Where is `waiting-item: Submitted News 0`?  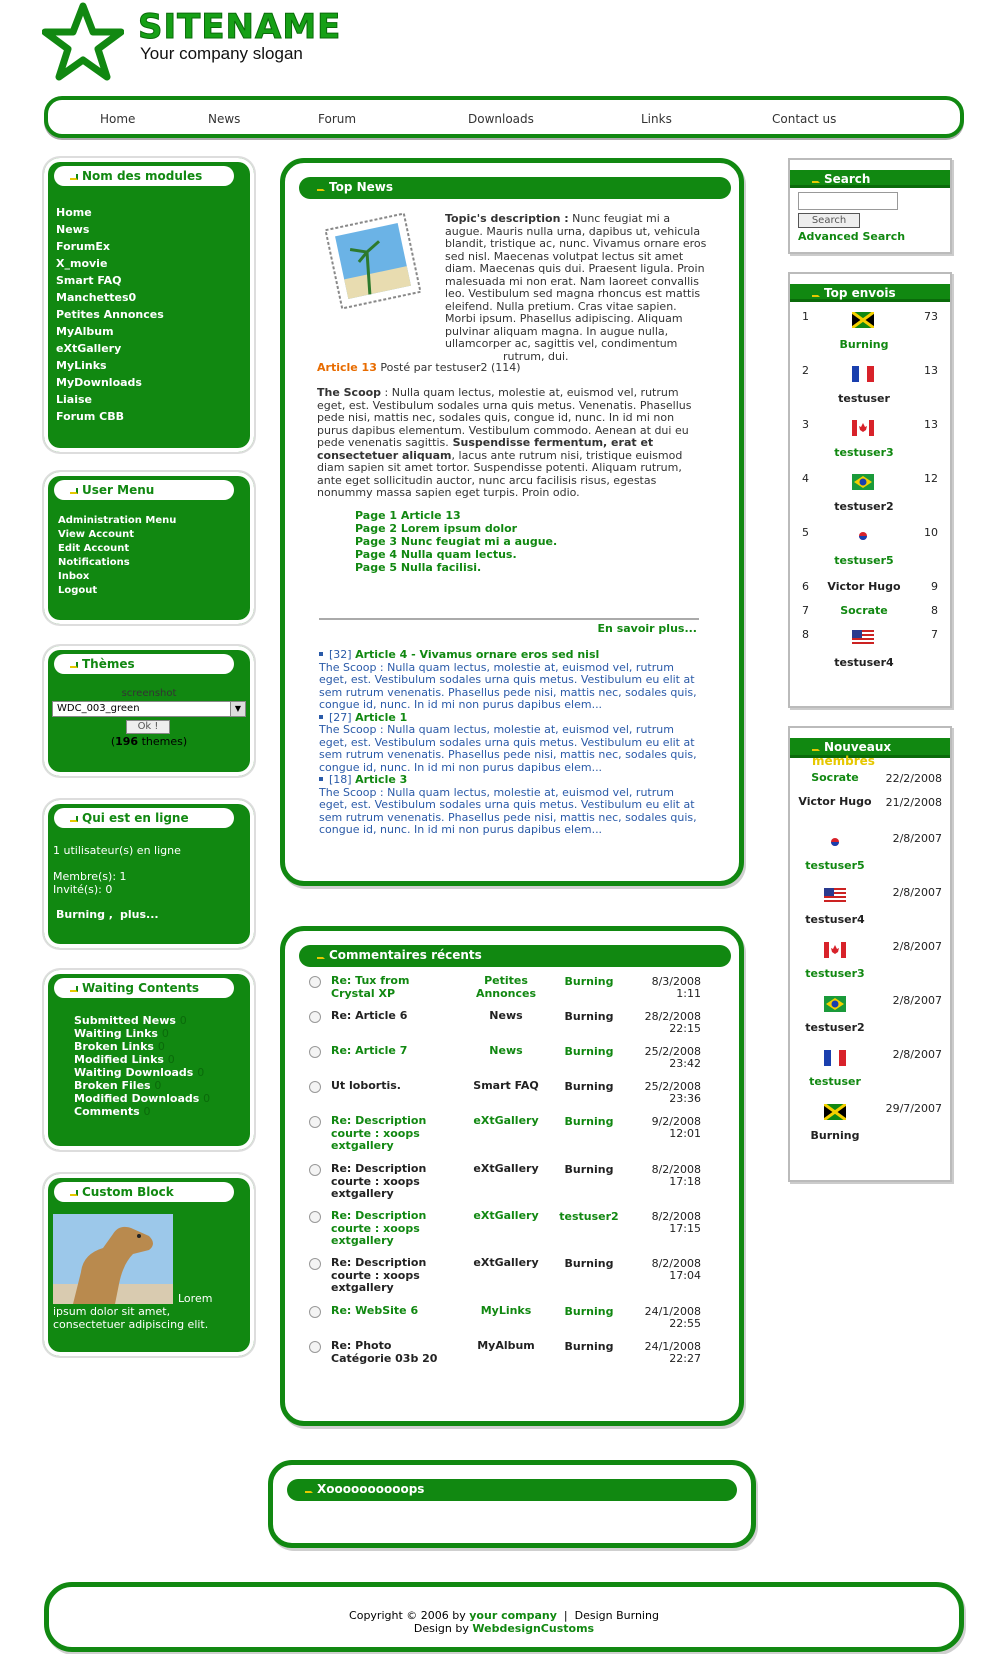
waiting-item: Submitted News 0 is located at coordinates (142, 1020).